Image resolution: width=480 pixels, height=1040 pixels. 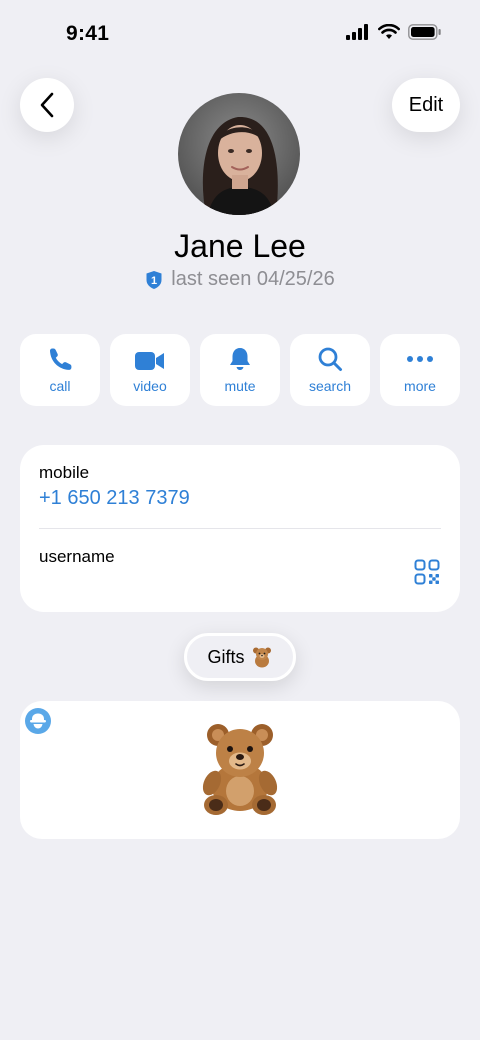 I want to click on qr-code-icon, so click(x=427, y=572).